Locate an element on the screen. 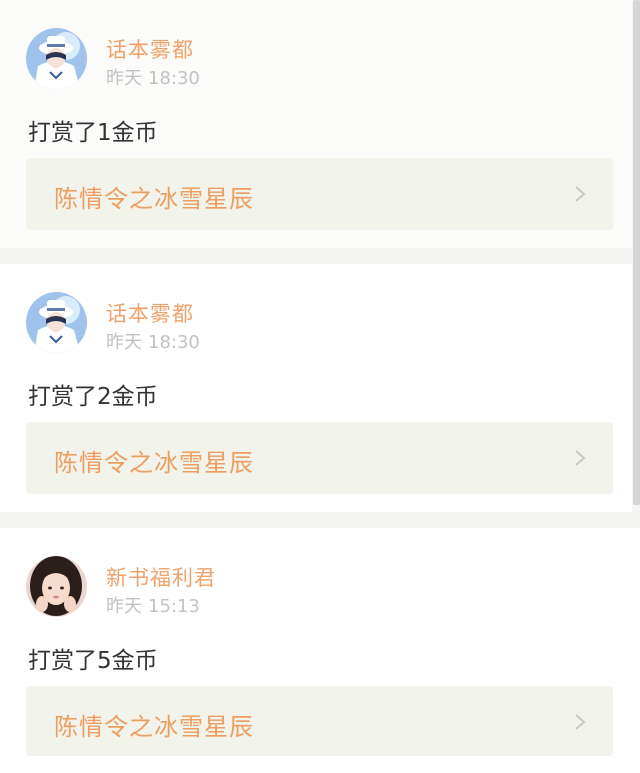  timestamp-time: 15:13 is located at coordinates (174, 606).